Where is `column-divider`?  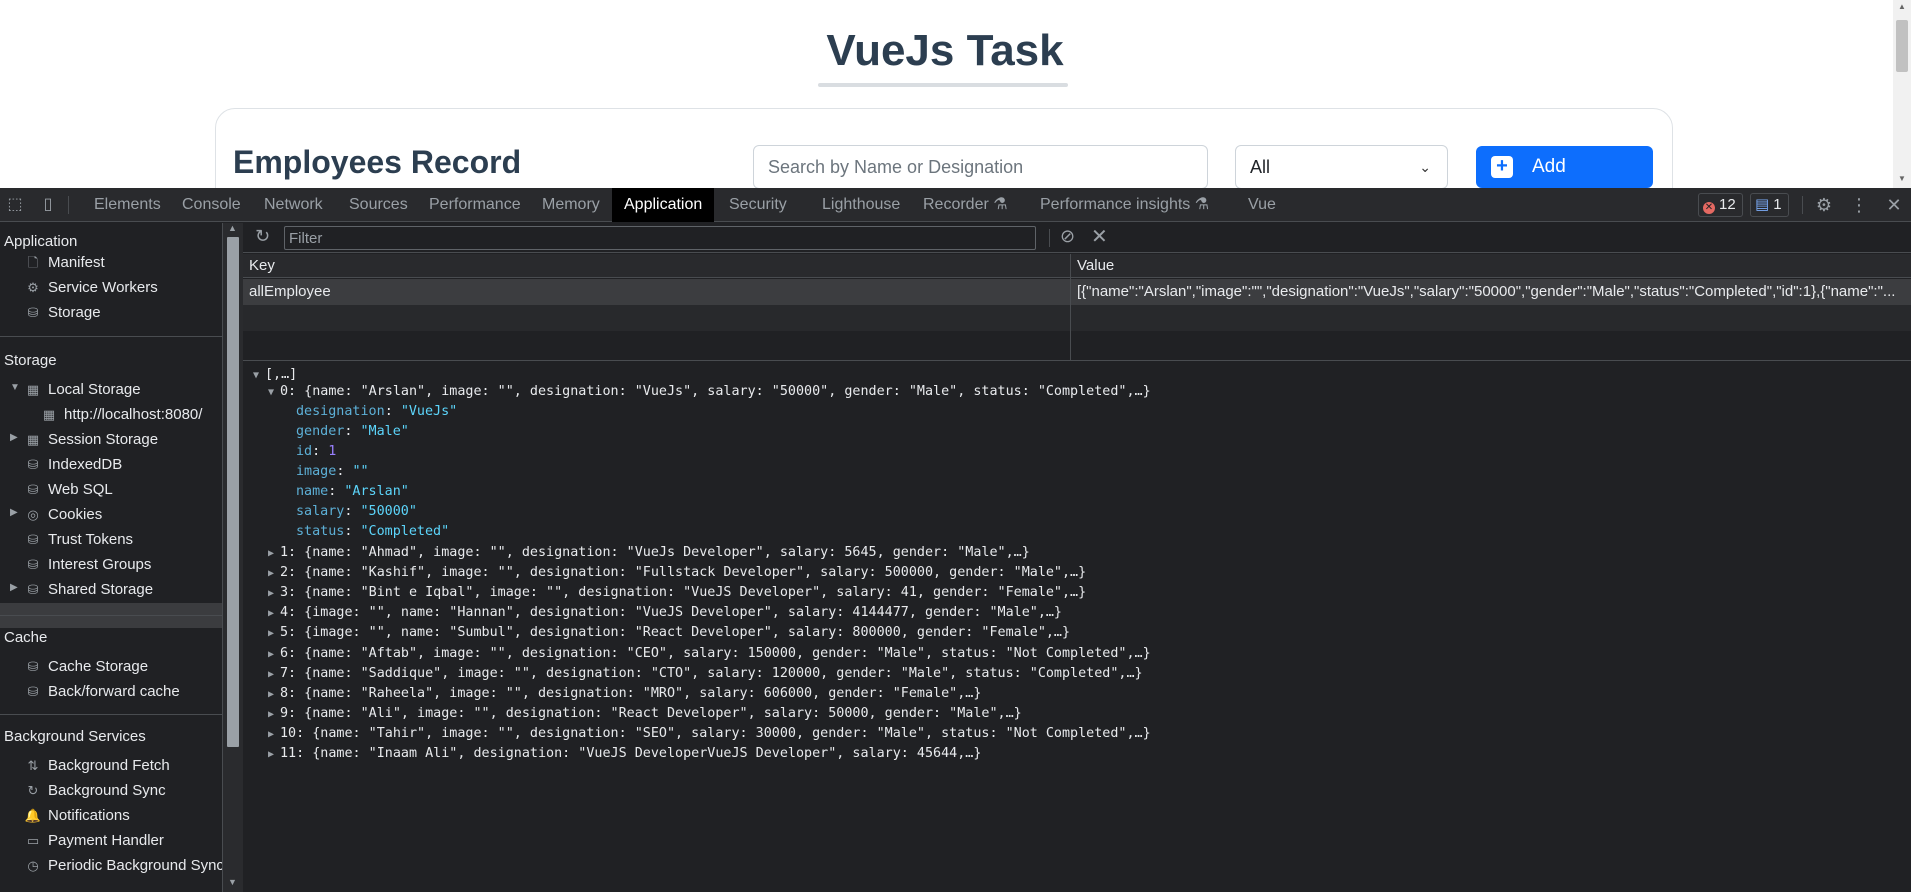
column-divider is located at coordinates (1070, 307).